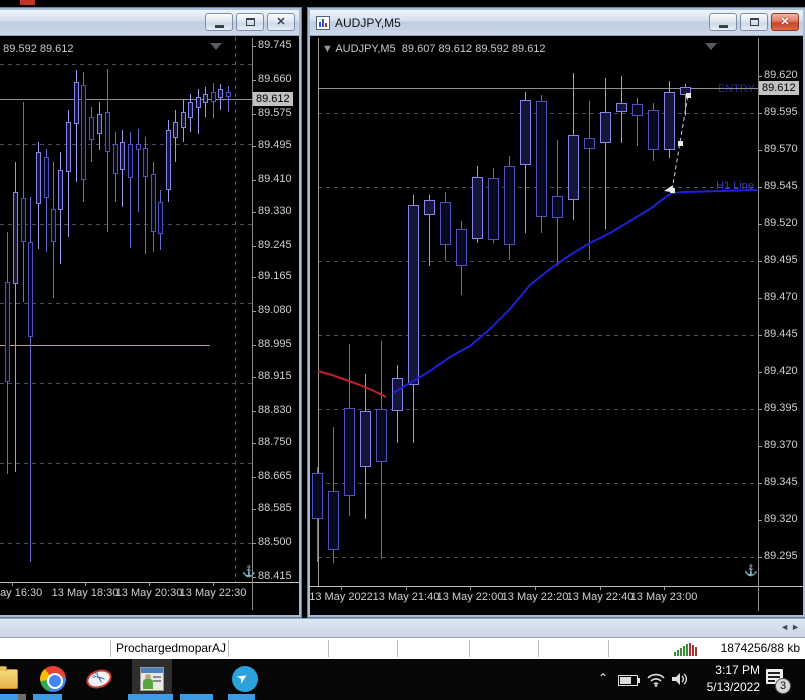  What do you see at coordinates (53, 679) in the screenshot?
I see `chrome-icon` at bounding box center [53, 679].